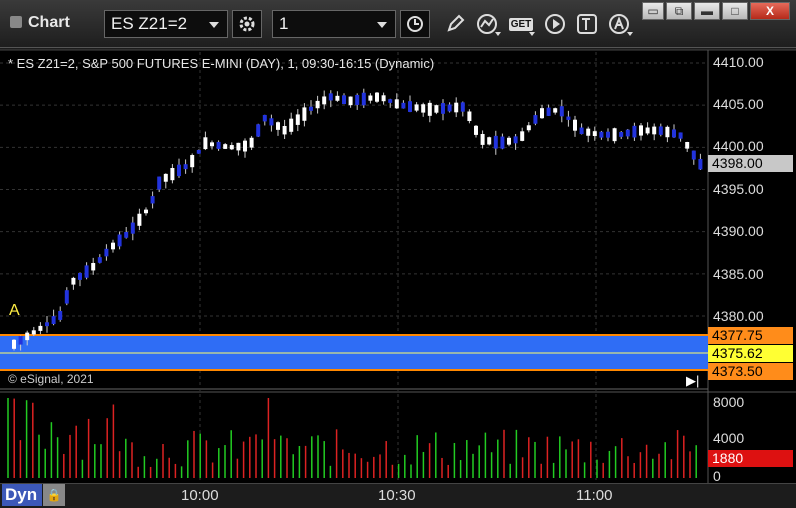 The height and width of the screenshot is (508, 796). I want to click on marker-a: A, so click(14, 310).